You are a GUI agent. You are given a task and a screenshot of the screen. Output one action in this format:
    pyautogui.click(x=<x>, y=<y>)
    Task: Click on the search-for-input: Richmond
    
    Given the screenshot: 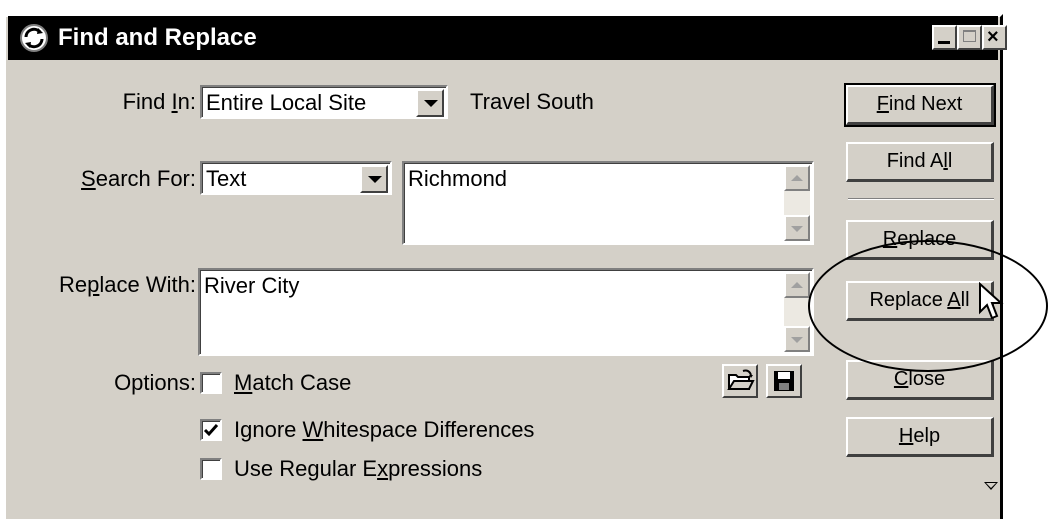 What is the action you would take?
    pyautogui.click(x=608, y=203)
    